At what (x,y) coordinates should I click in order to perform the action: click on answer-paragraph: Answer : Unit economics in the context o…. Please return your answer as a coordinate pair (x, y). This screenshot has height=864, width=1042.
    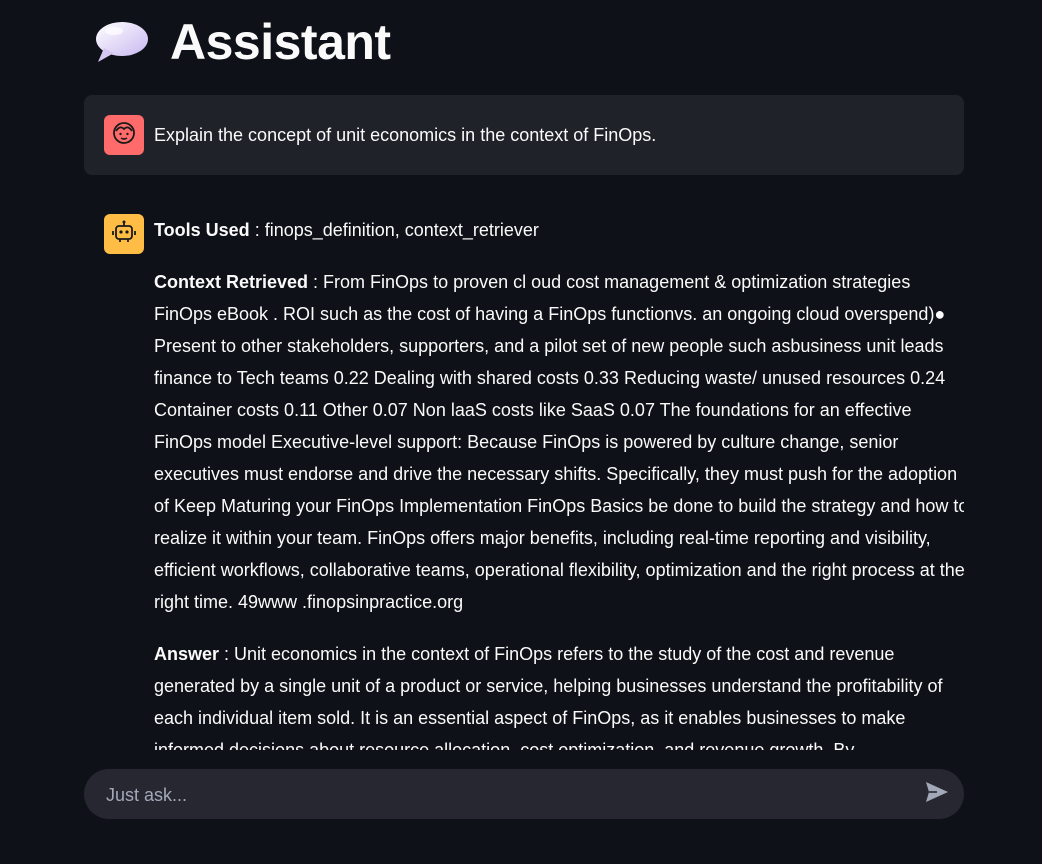
    Looking at the image, I should click on (559, 694).